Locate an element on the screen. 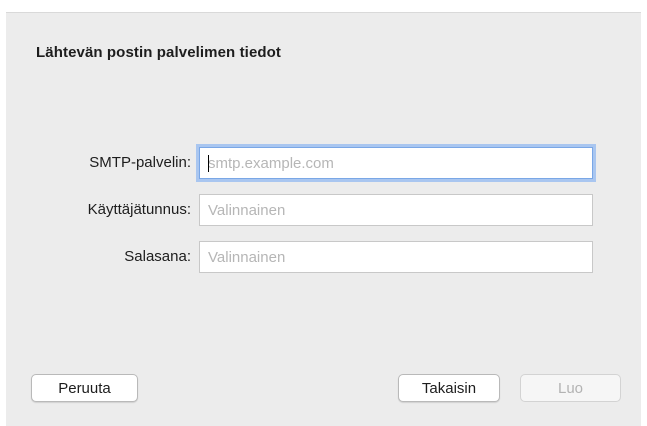 Image resolution: width=647 pixels, height=426 pixels. dialog-title: Lähtevän postin palvelimen tiedot is located at coordinates (159, 52).